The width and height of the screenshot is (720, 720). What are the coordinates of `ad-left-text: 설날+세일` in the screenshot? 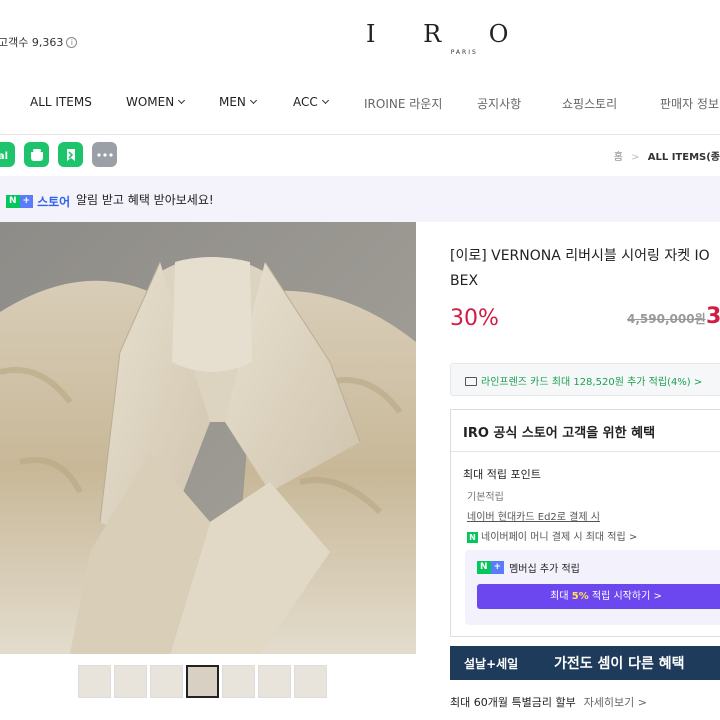 It's located at (491, 664).